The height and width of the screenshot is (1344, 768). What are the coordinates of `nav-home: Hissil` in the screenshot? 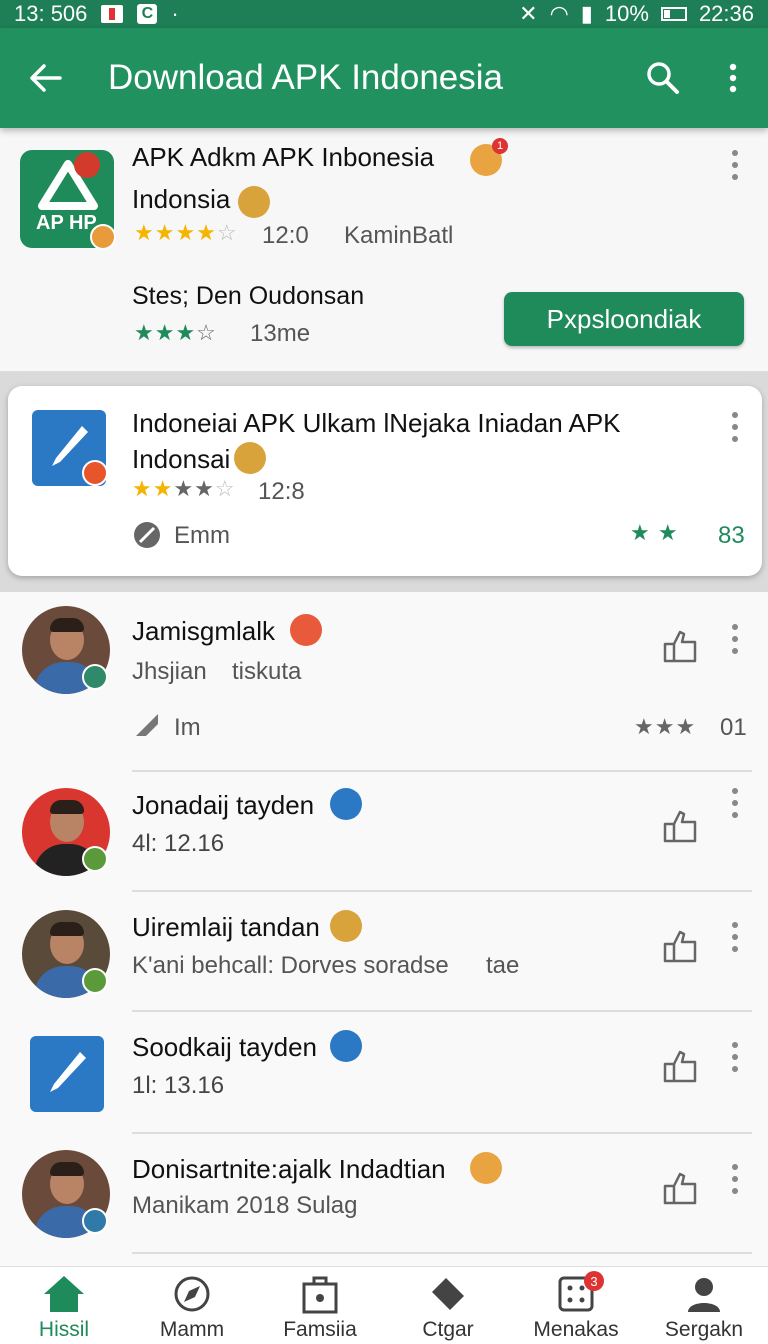 It's located at (64, 1305).